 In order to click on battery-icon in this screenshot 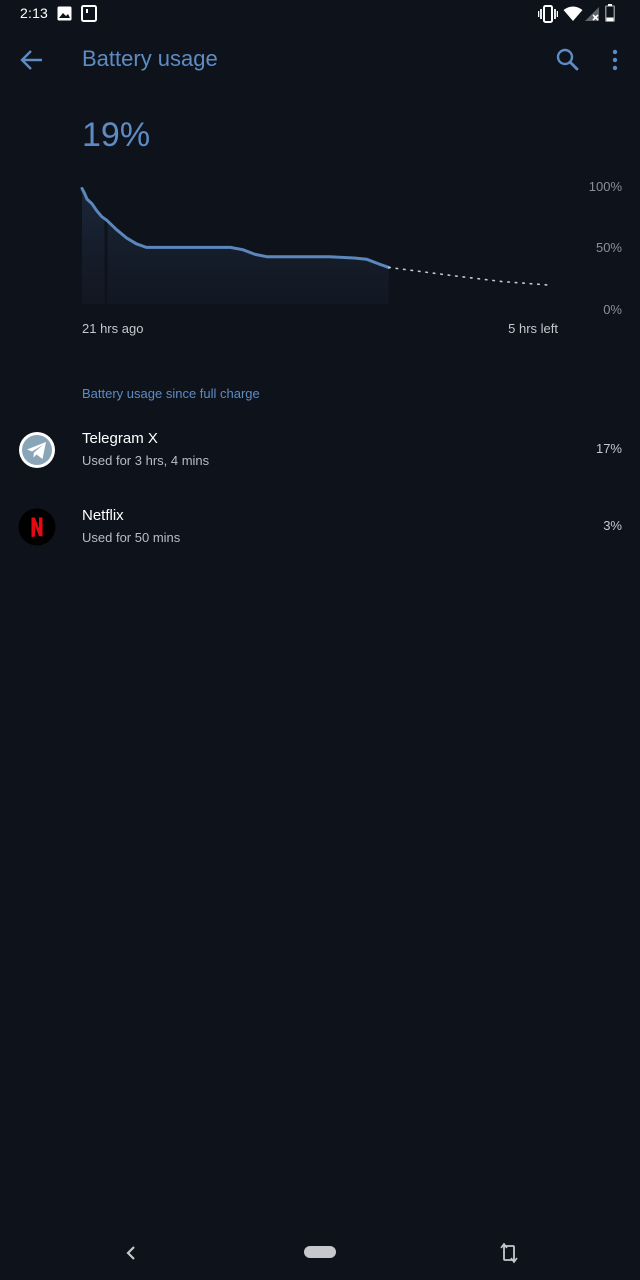, I will do `click(610, 13)`.